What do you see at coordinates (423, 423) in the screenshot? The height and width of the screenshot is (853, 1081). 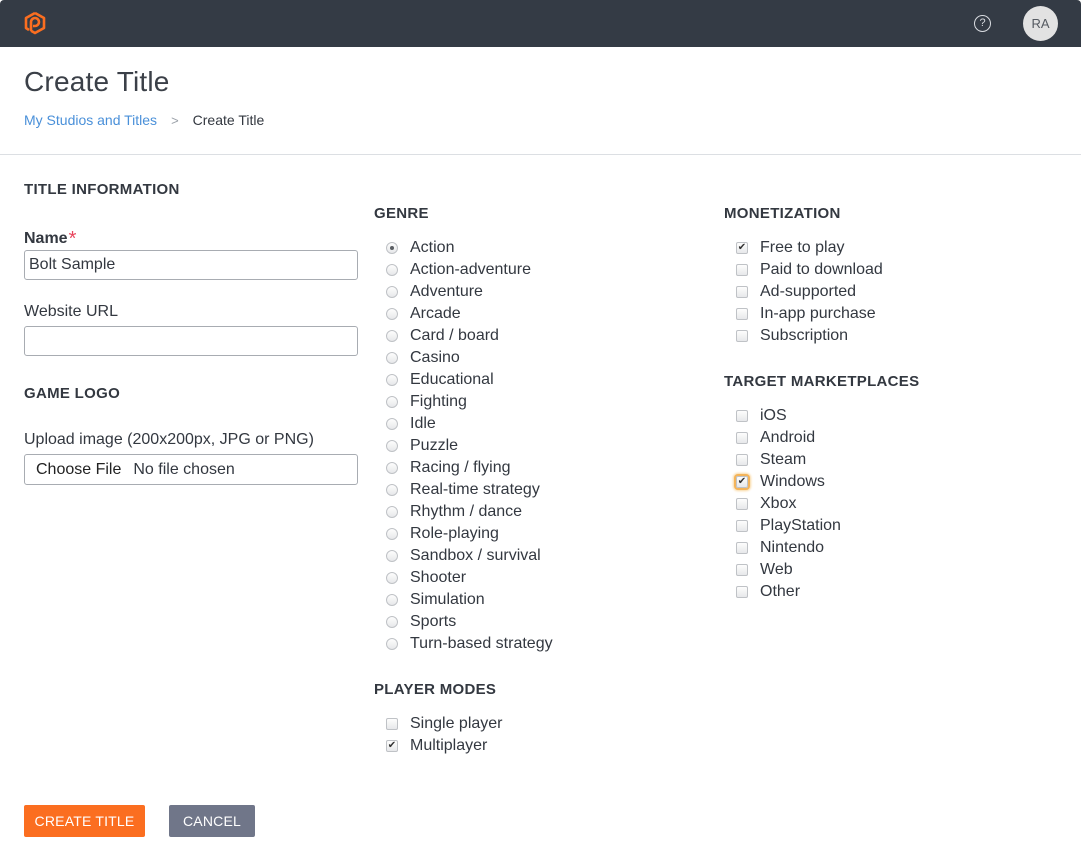 I see `option-label: Idle` at bounding box center [423, 423].